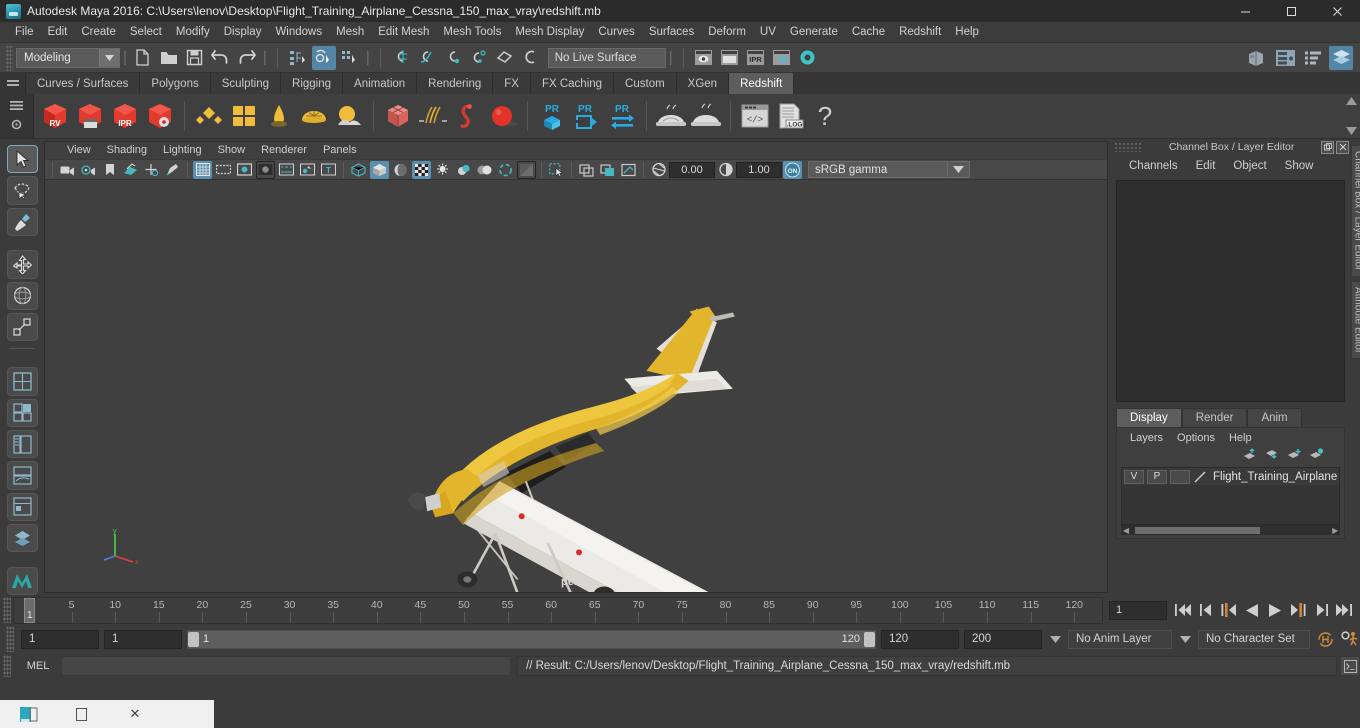  Describe the element at coordinates (1272, 456) in the screenshot. I see `move-layer-down-icon` at that location.